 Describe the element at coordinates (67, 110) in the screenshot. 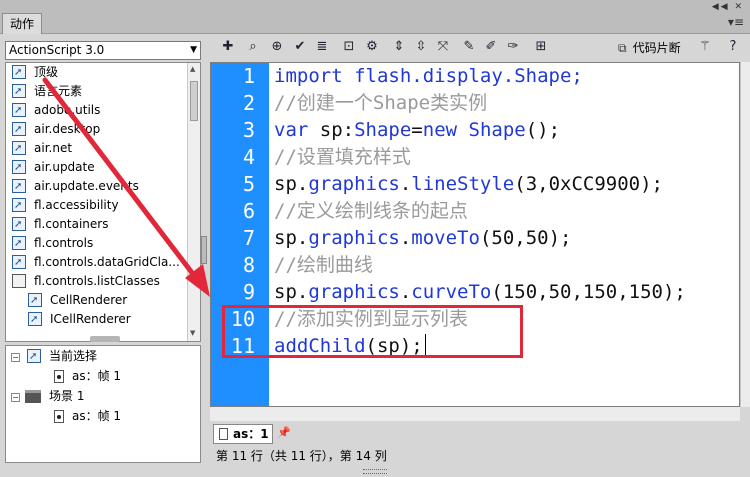

I see `tree-item-label: adobe.utils` at that location.